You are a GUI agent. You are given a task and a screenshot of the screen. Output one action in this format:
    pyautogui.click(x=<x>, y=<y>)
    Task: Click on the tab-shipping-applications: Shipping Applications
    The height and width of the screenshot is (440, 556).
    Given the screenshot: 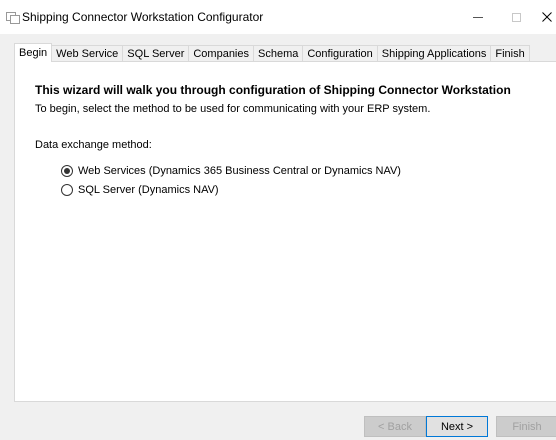 What is the action you would take?
    pyautogui.click(x=434, y=53)
    